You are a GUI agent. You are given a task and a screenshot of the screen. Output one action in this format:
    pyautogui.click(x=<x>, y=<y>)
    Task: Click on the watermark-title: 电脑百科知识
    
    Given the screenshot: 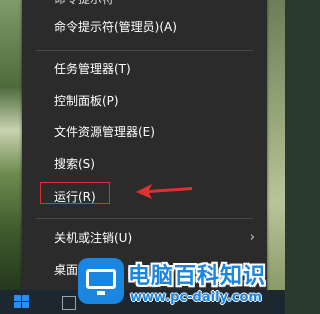 What is the action you would take?
    pyautogui.click(x=197, y=276)
    